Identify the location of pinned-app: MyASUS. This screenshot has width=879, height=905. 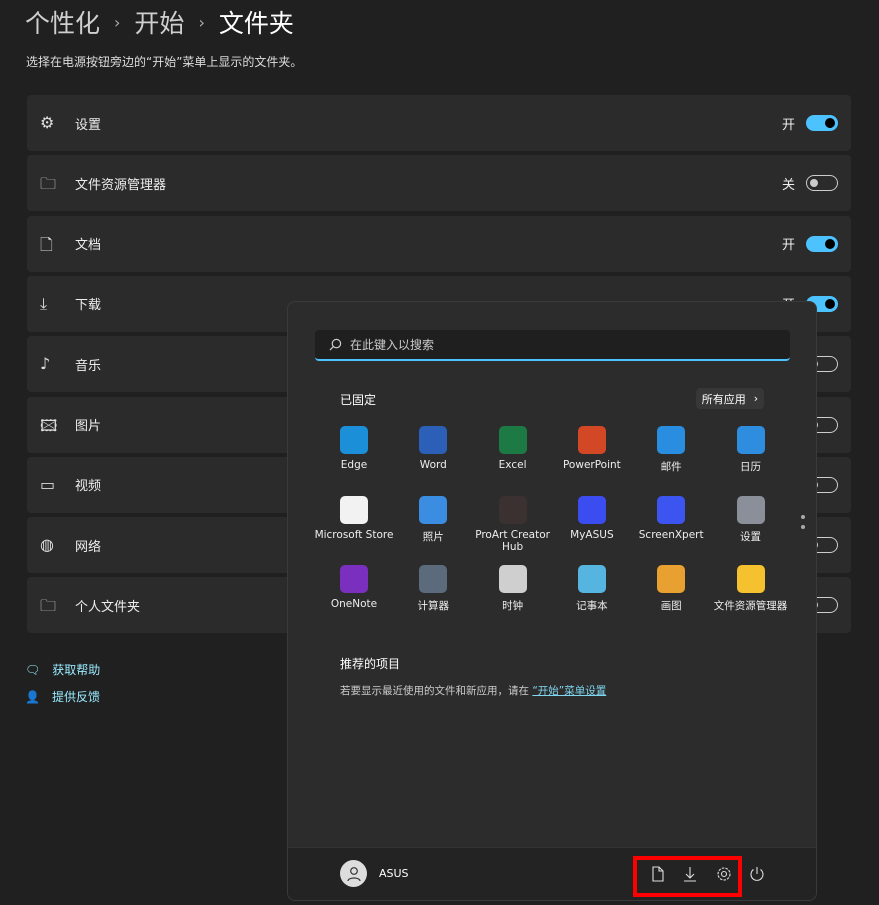
(592, 518).